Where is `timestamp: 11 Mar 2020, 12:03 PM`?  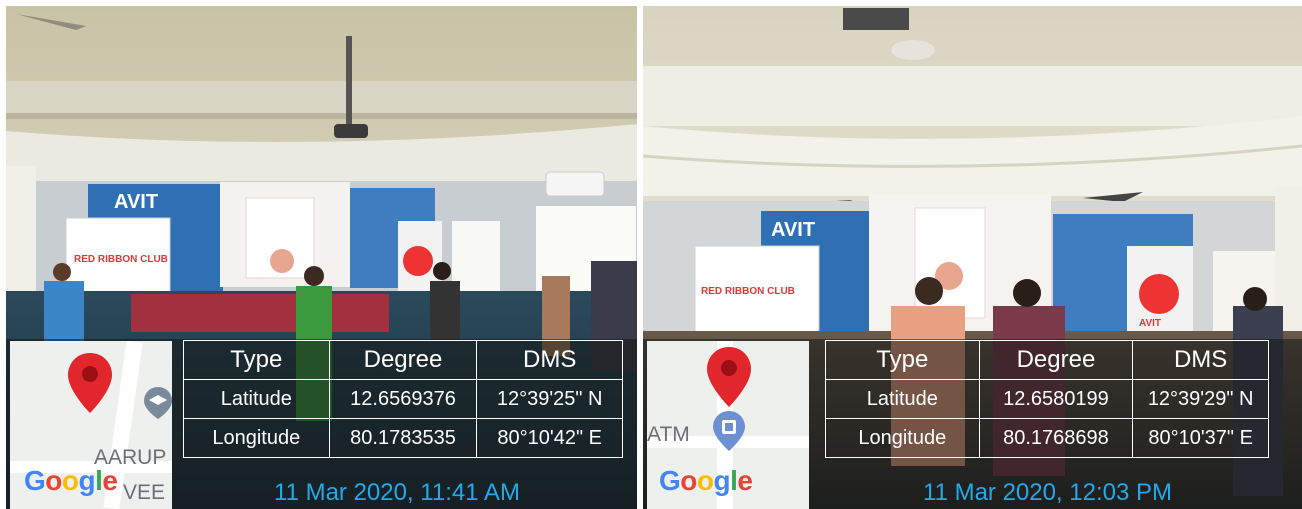 timestamp: 11 Mar 2020, 12:03 PM is located at coordinates (1048, 492).